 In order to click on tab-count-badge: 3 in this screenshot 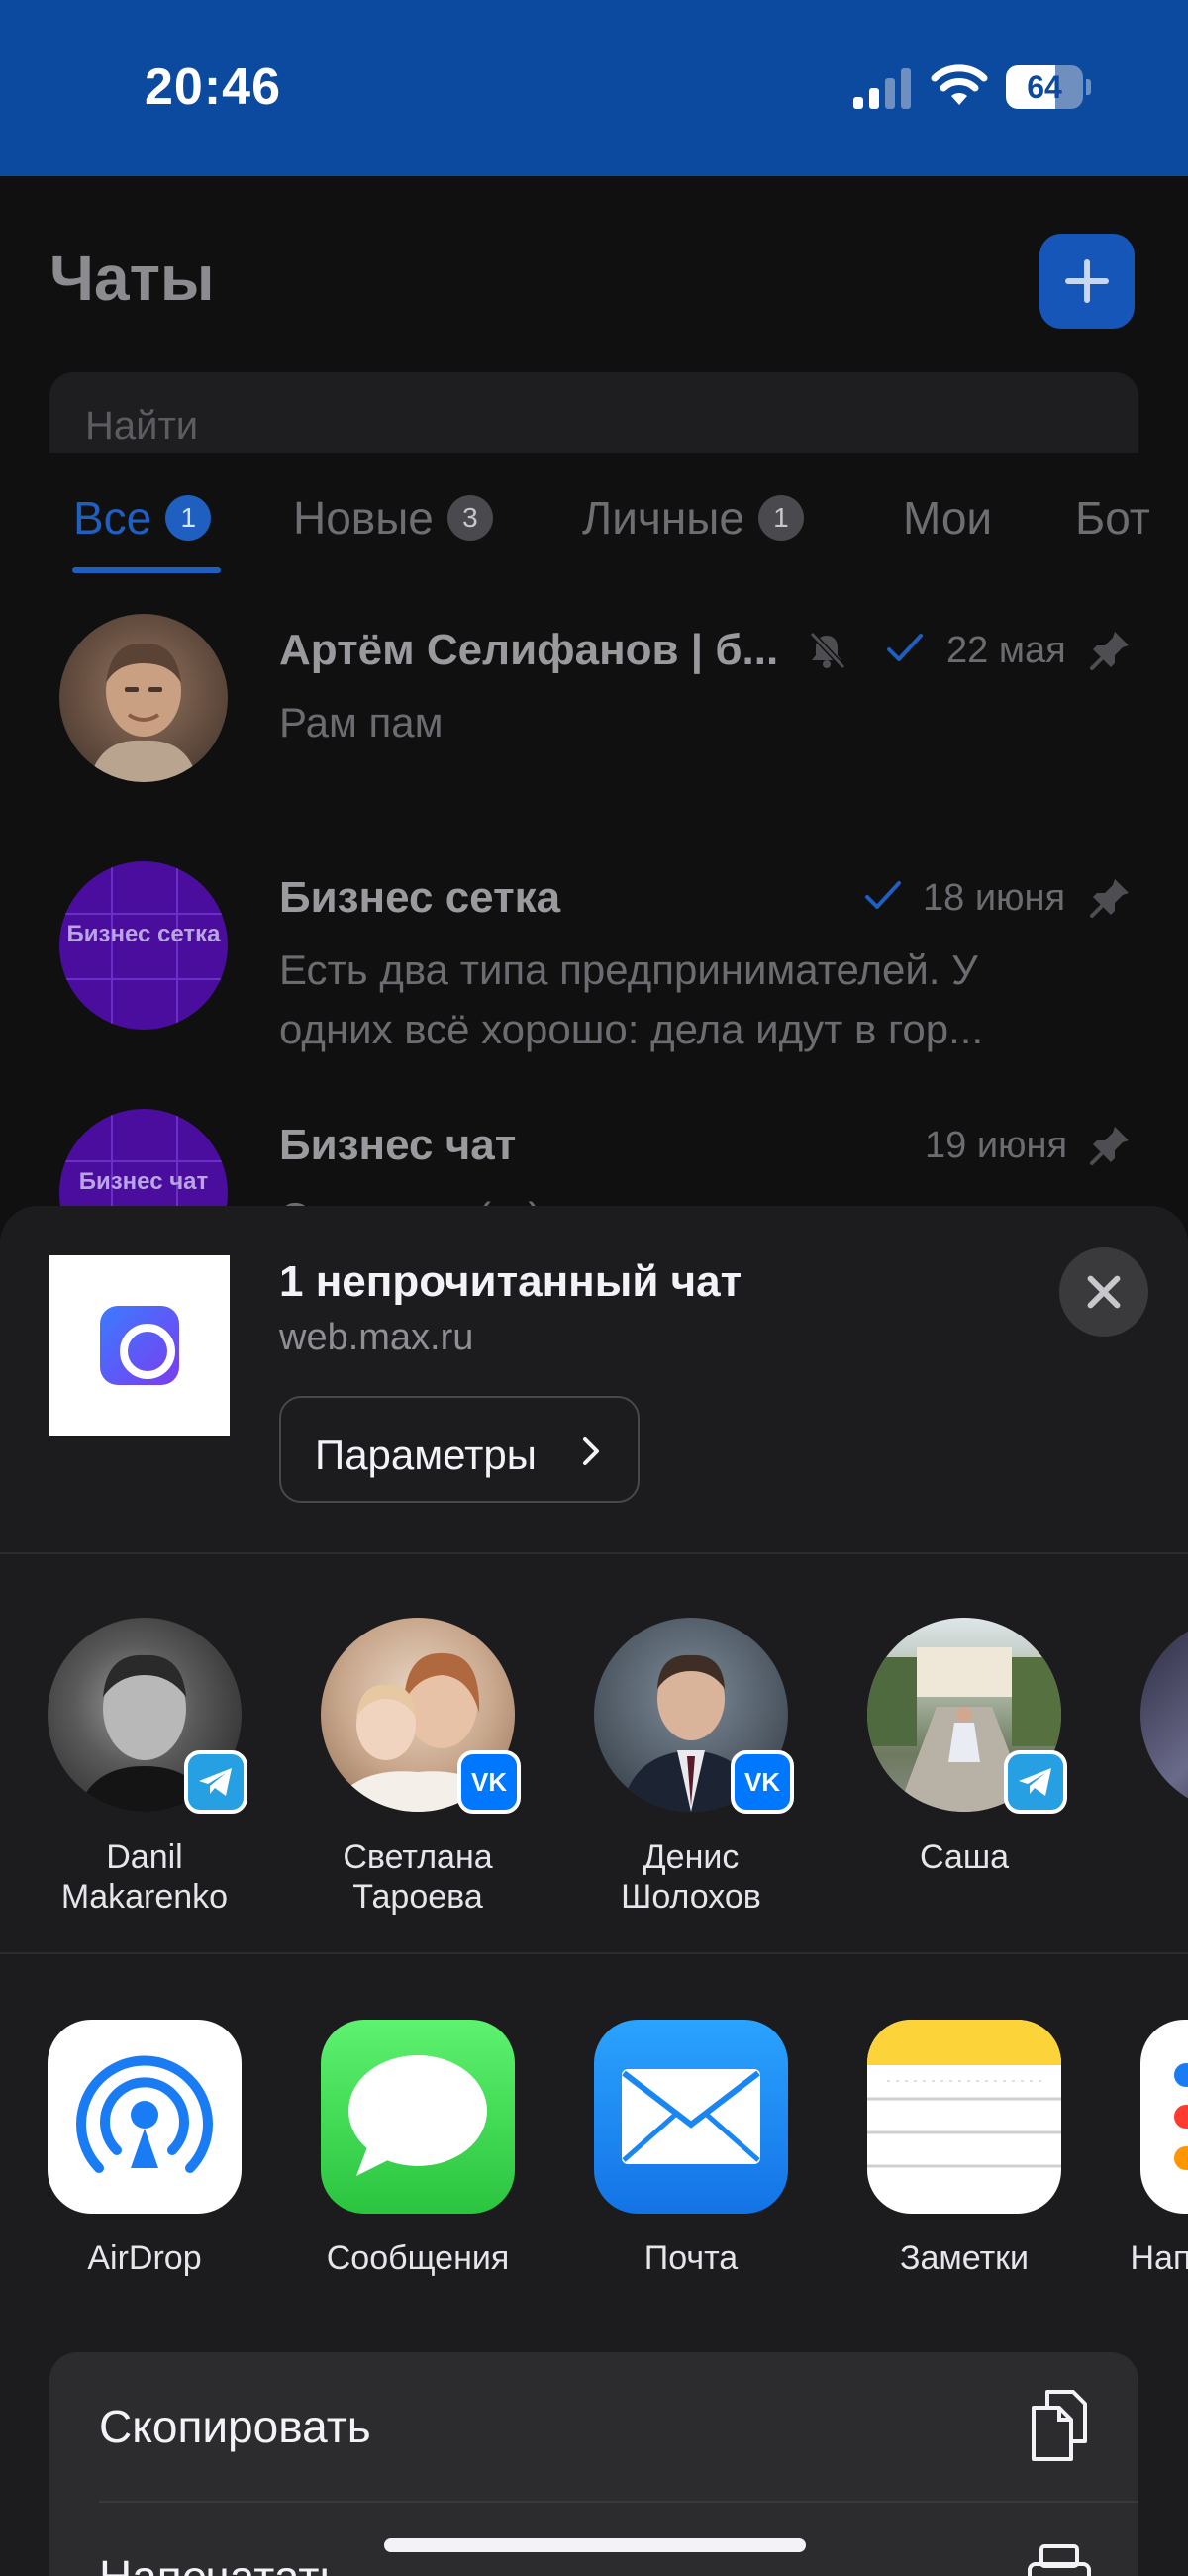, I will do `click(469, 518)`.